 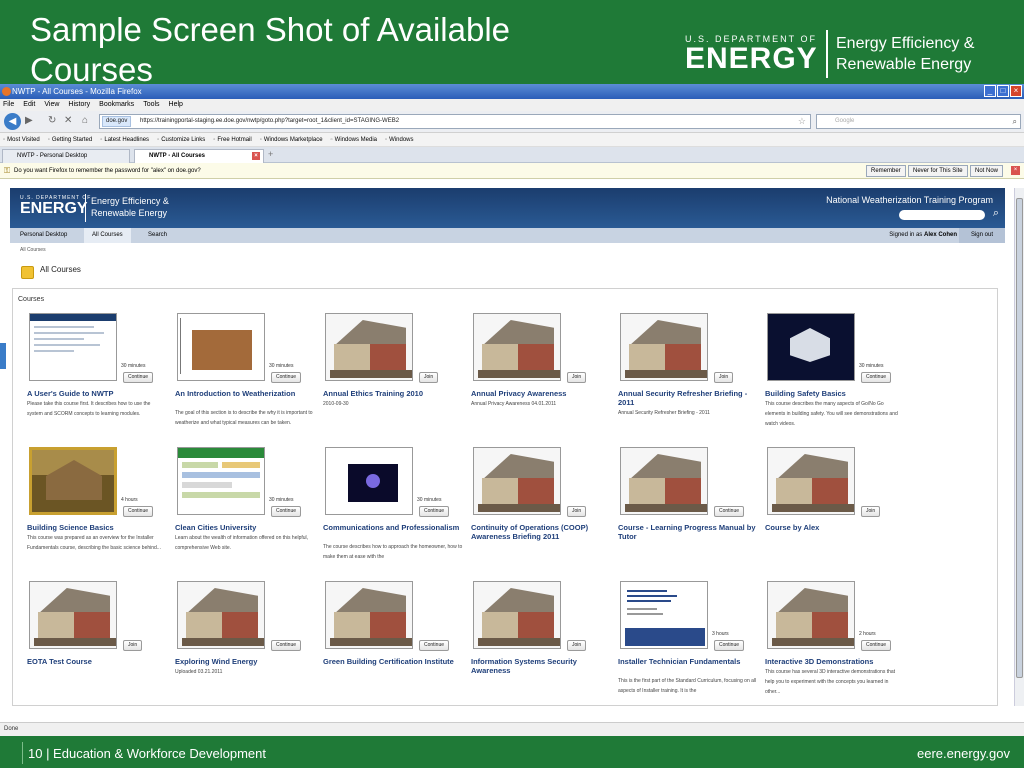 What do you see at coordinates (70, 139) in the screenshot?
I see `bookmark-item: Getting Started` at bounding box center [70, 139].